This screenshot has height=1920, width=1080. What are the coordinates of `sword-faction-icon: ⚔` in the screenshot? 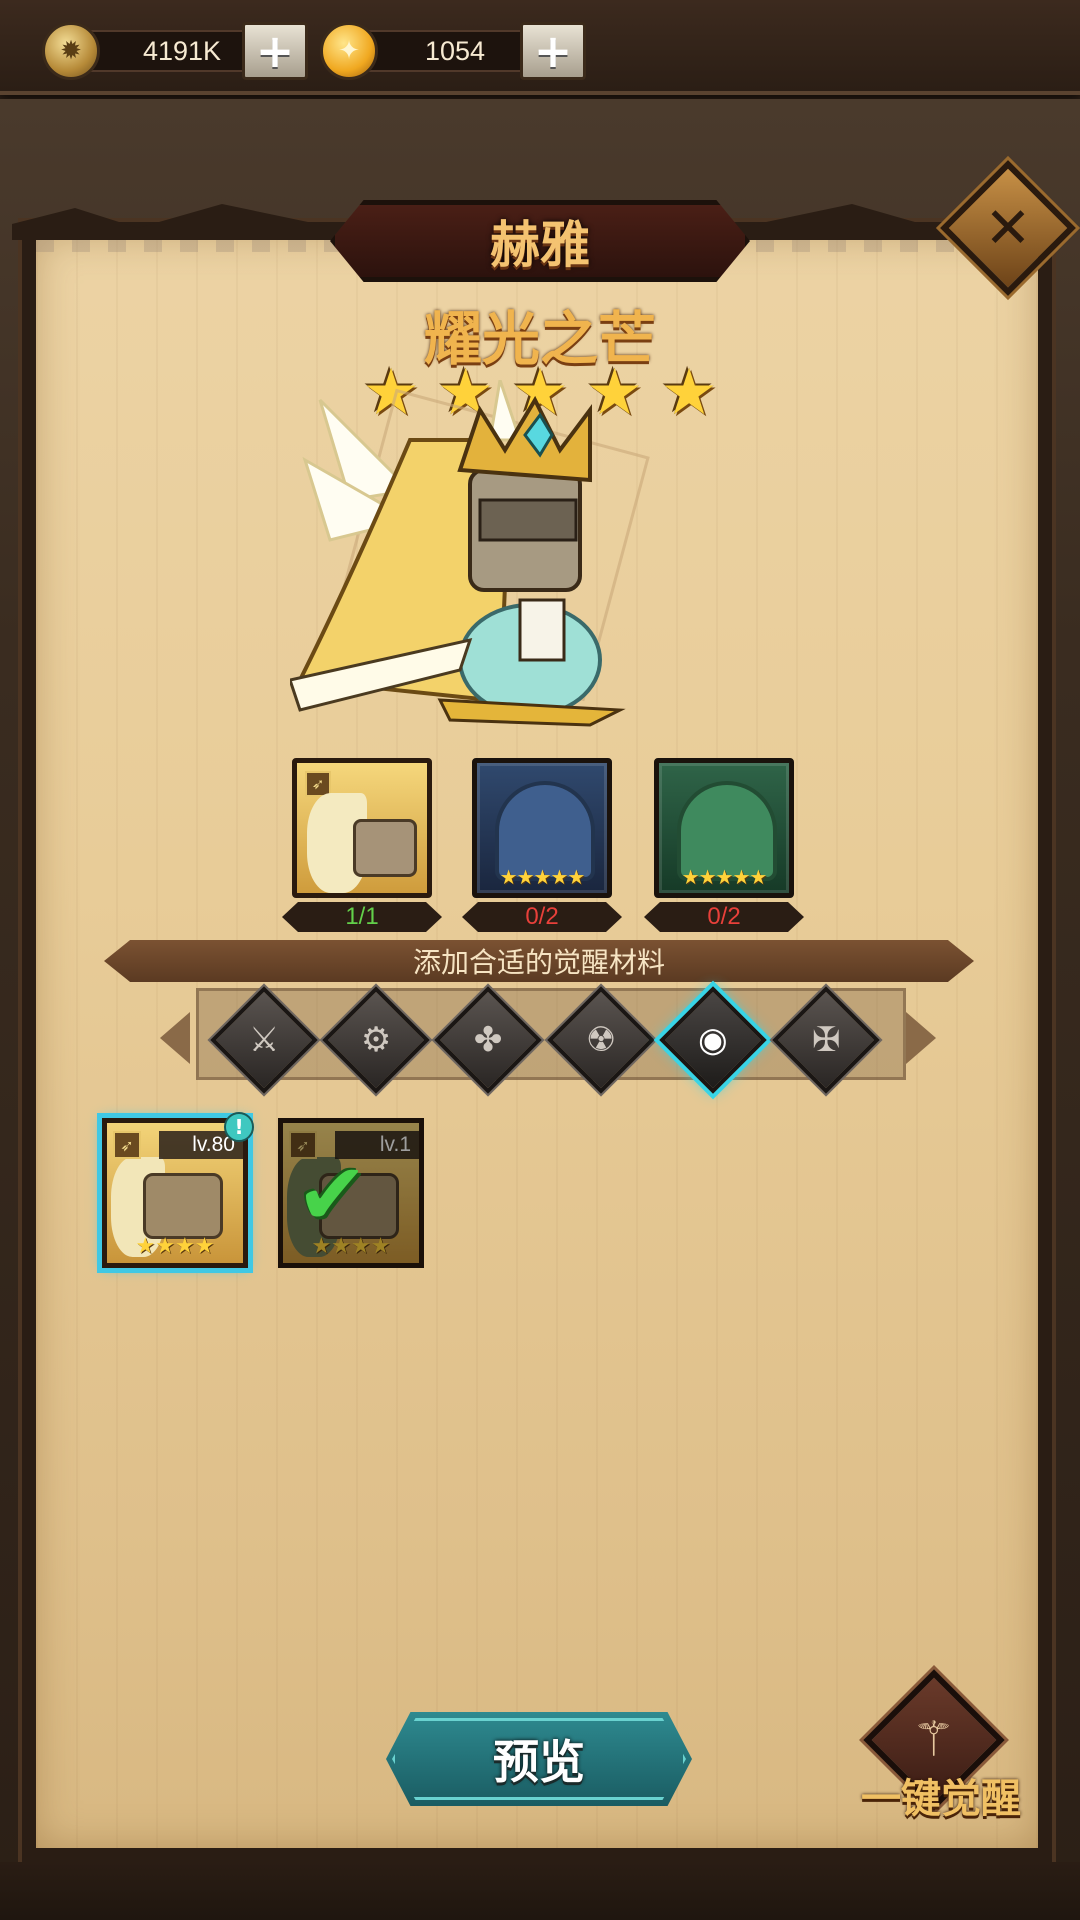 It's located at (264, 1039).